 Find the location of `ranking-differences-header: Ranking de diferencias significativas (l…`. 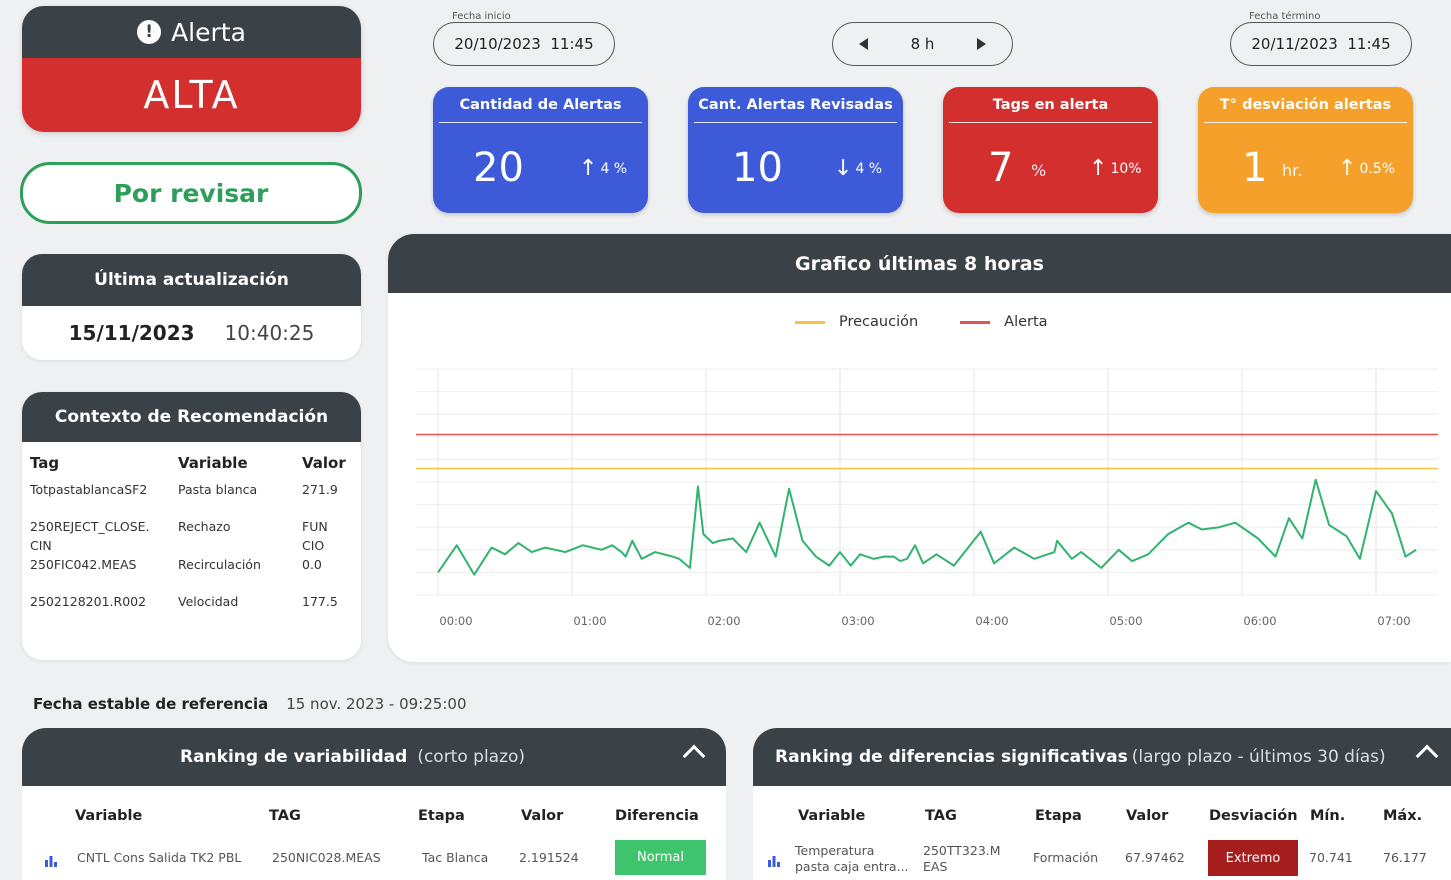

ranking-differences-header: Ranking de diferencias significativas (l… is located at coordinates (1102, 757).